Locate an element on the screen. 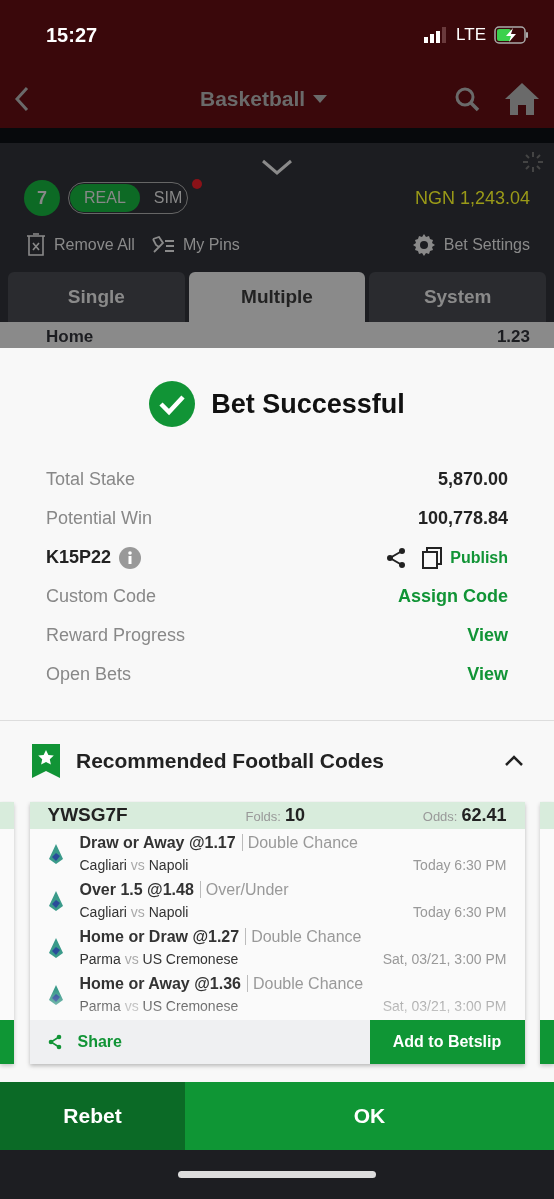 Image resolution: width=554 pixels, height=1199 pixels. rebet-button: Rebet is located at coordinates (92, 1116).